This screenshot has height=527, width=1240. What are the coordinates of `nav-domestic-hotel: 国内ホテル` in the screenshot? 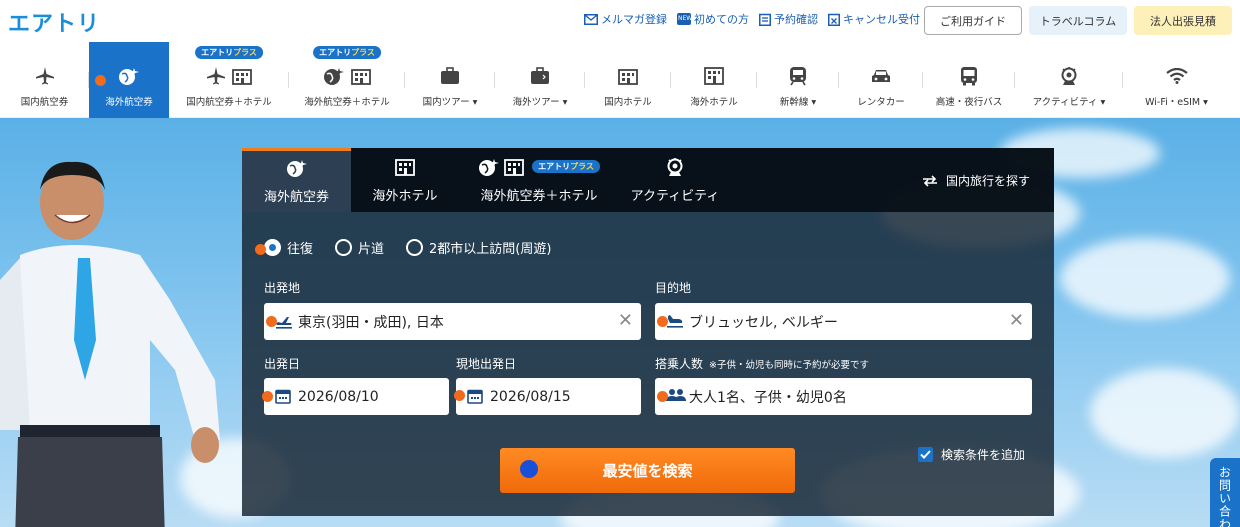 It's located at (628, 80).